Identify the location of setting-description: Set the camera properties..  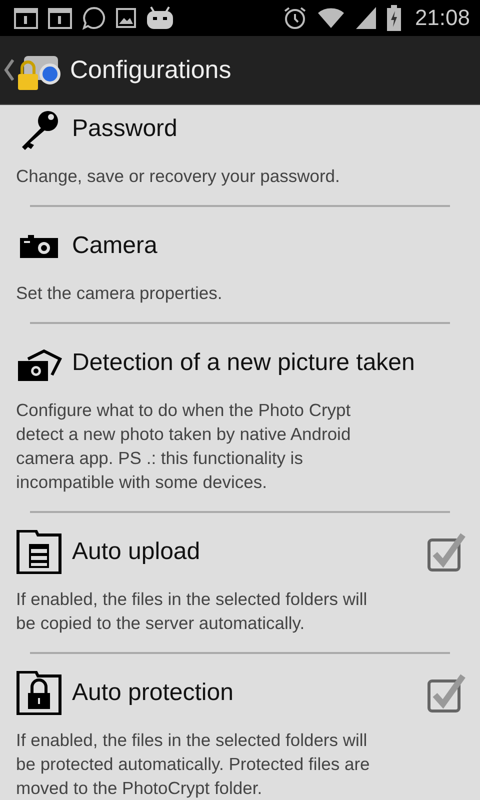
(120, 293).